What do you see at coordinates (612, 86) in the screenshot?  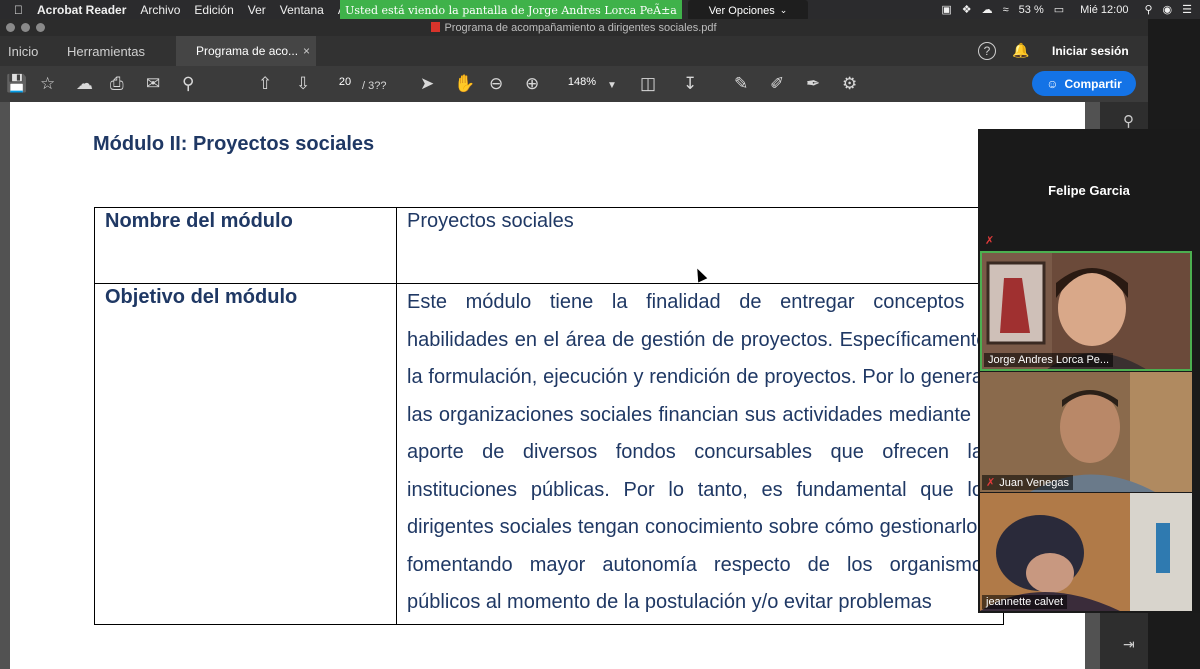 I see `chevron-down-icon: ▼` at bounding box center [612, 86].